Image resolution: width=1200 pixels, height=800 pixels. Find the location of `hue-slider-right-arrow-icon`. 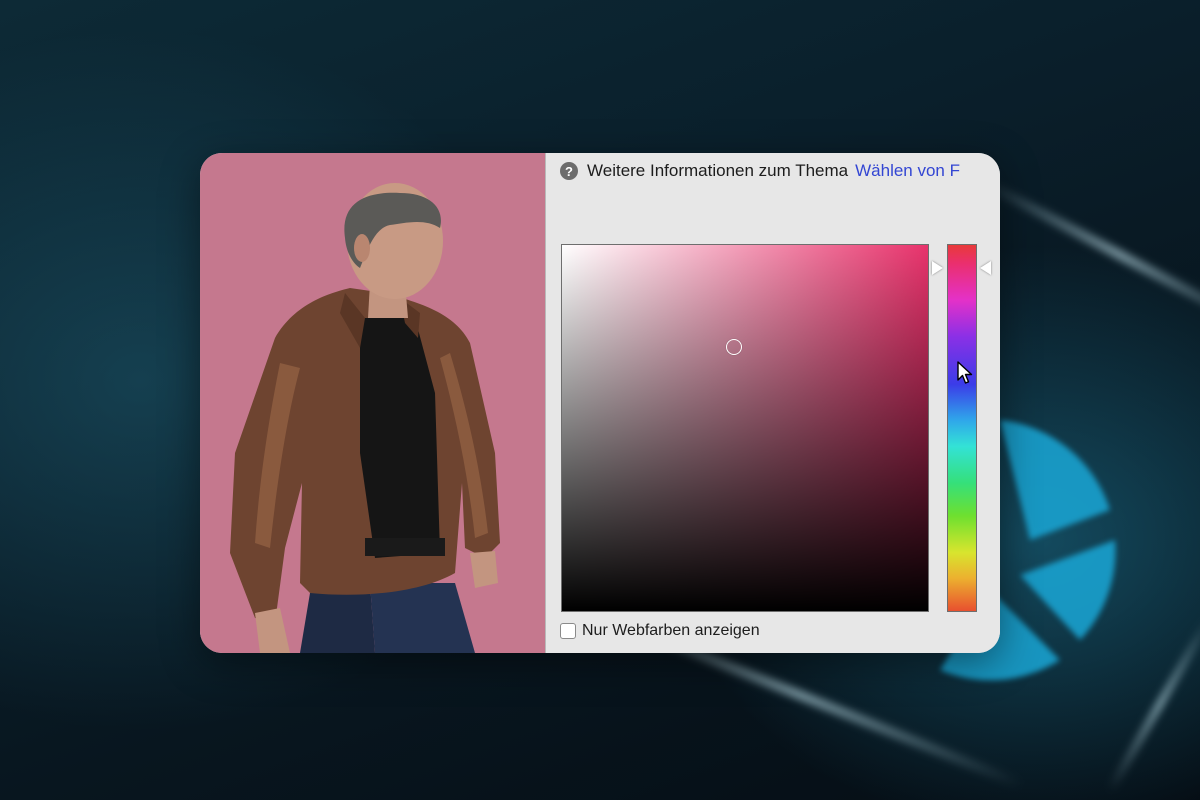

hue-slider-right-arrow-icon is located at coordinates (985, 268).